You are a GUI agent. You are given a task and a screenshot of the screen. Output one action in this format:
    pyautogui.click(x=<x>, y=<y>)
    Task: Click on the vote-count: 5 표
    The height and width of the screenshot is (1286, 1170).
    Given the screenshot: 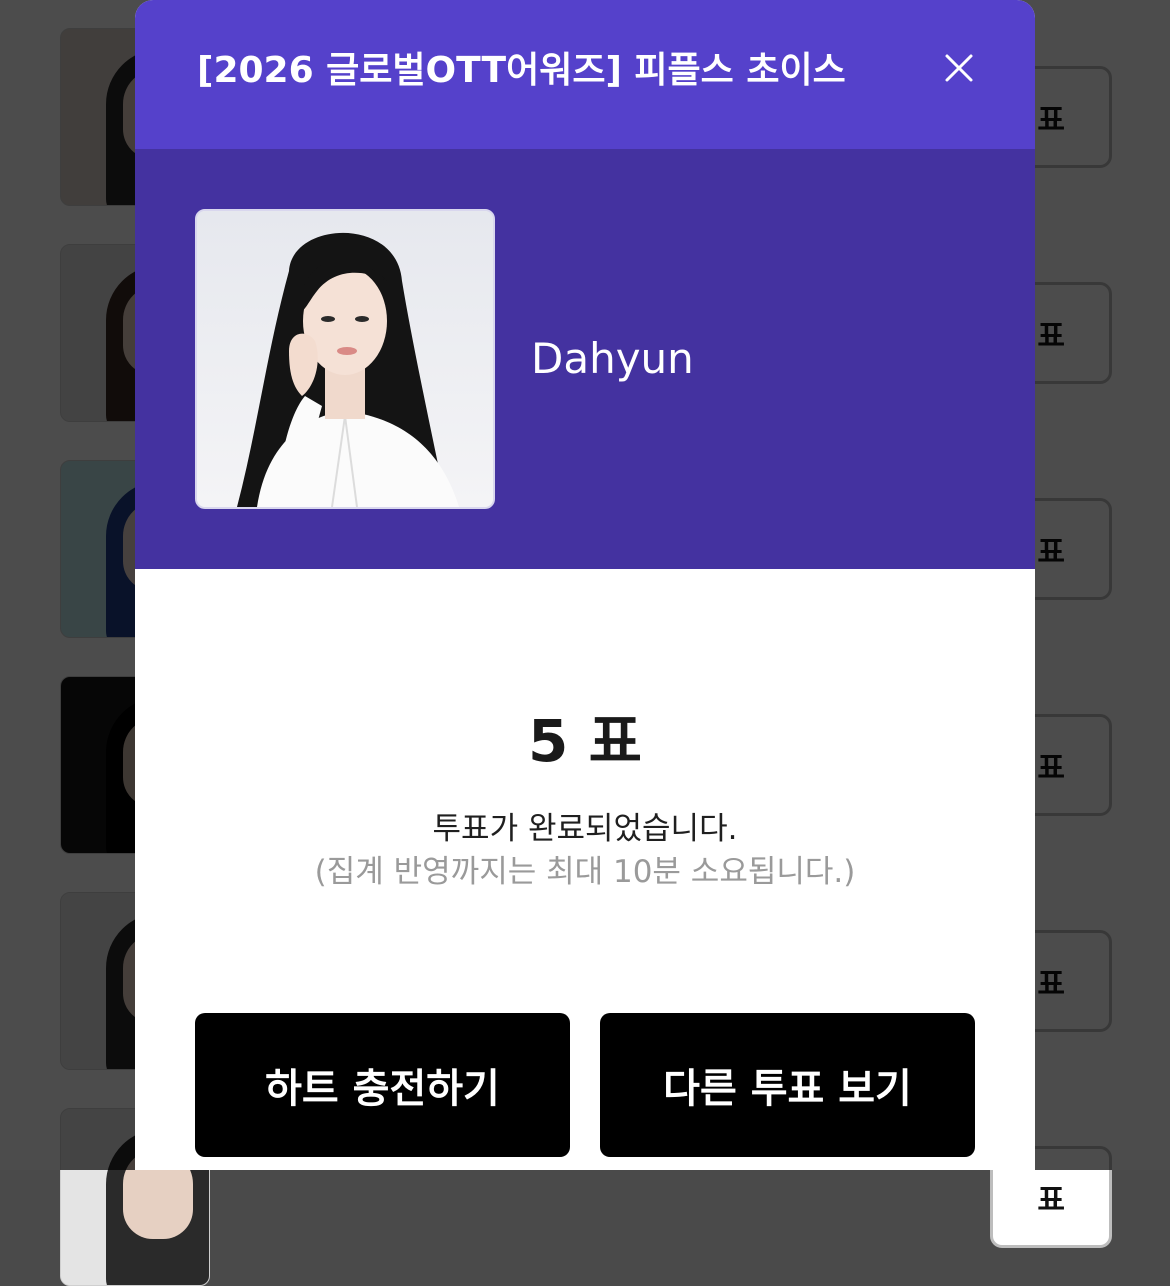 What is the action you would take?
    pyautogui.click(x=585, y=741)
    